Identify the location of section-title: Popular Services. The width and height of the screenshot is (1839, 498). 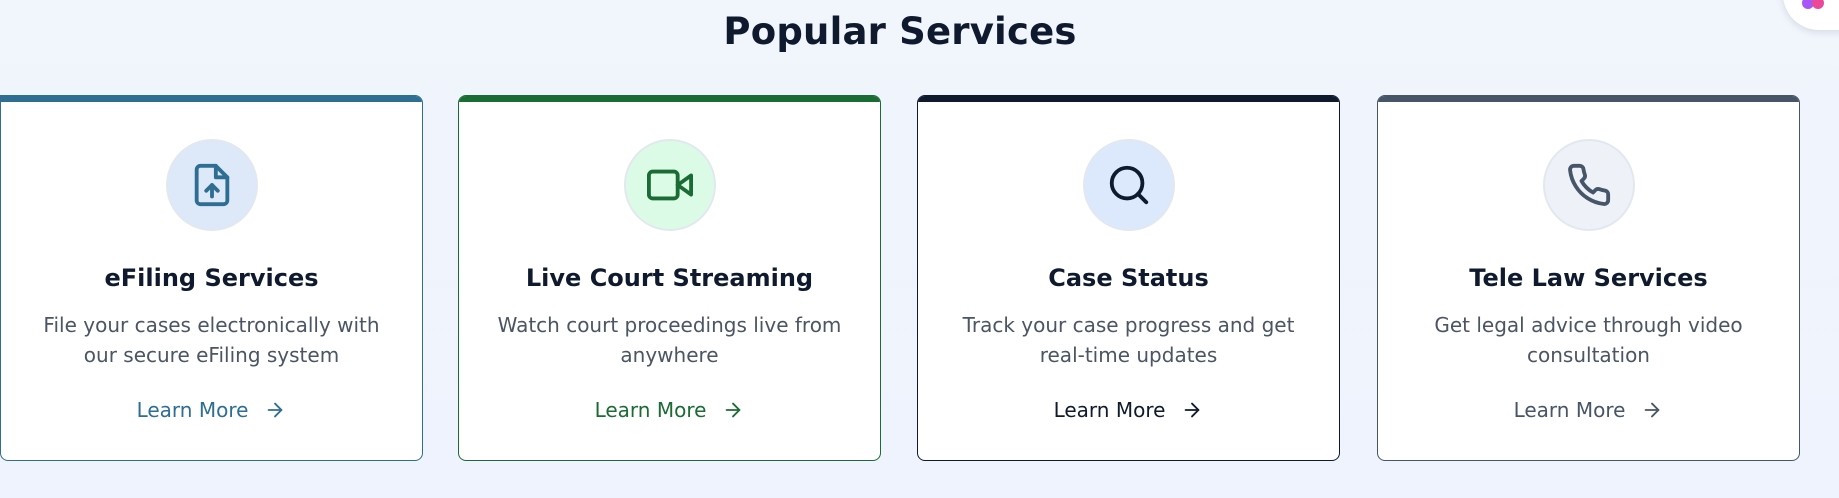
(900, 31).